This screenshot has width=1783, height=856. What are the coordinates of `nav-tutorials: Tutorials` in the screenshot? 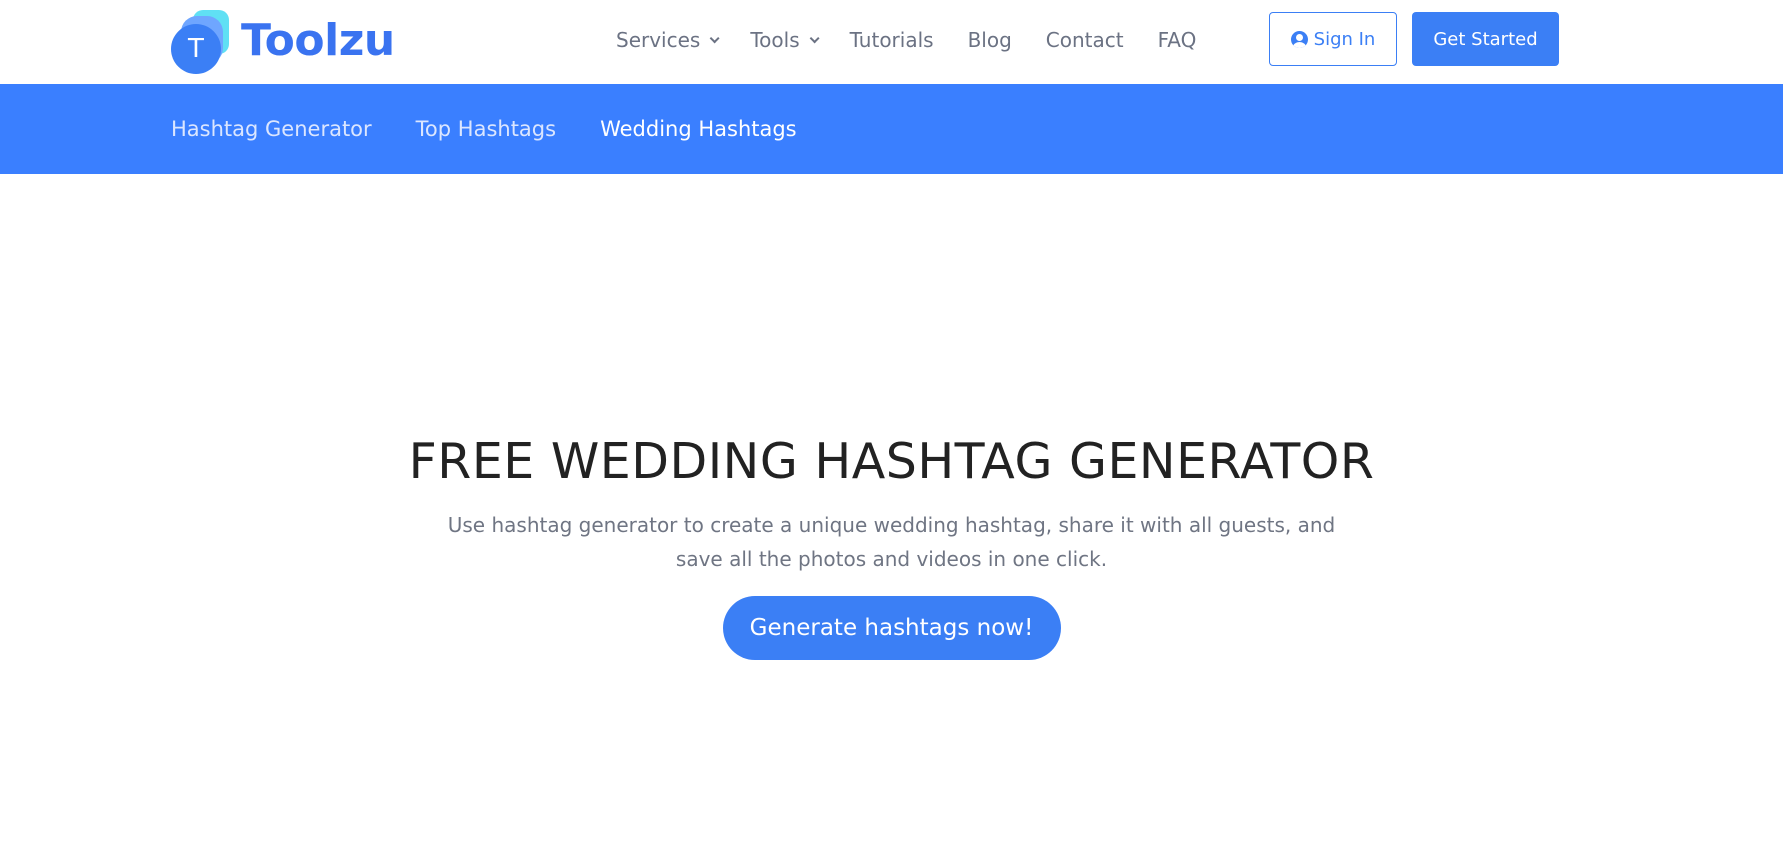 It's located at (892, 40).